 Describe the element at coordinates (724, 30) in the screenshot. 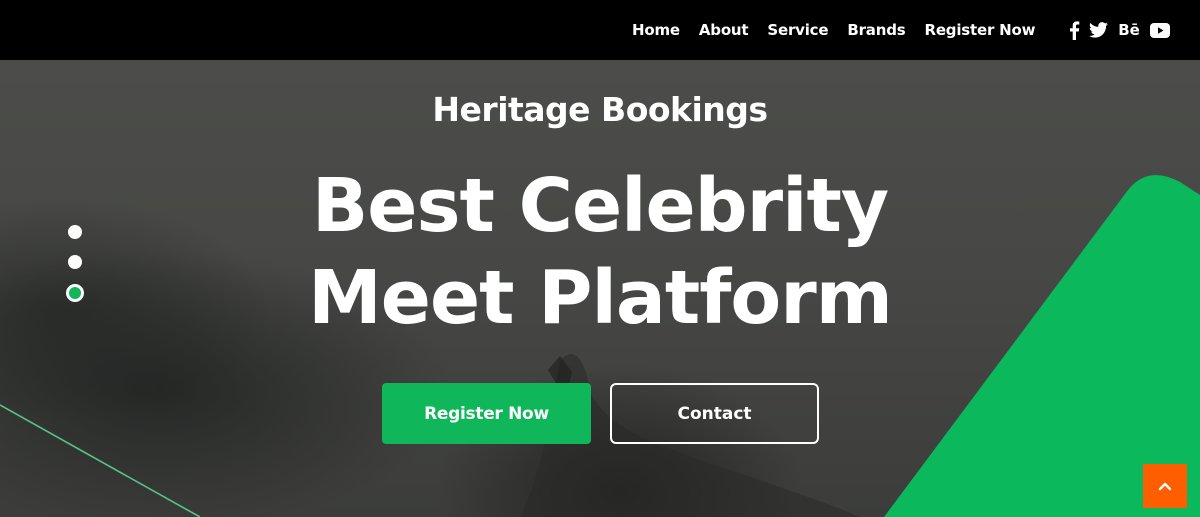

I see `nav-about-link: About` at that location.